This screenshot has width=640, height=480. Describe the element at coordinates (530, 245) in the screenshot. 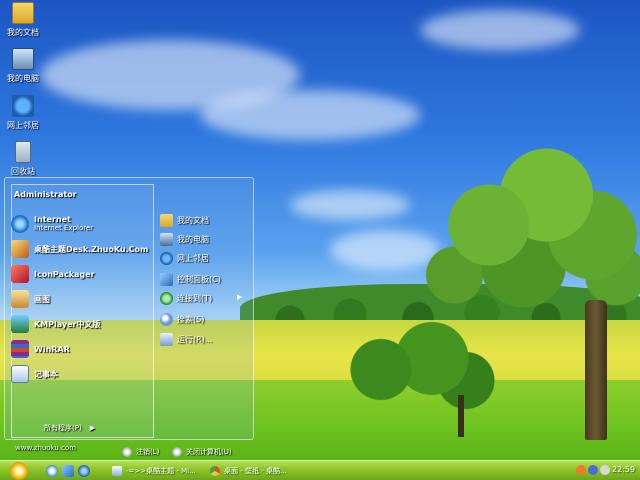

I see `big-tree-canopy` at that location.